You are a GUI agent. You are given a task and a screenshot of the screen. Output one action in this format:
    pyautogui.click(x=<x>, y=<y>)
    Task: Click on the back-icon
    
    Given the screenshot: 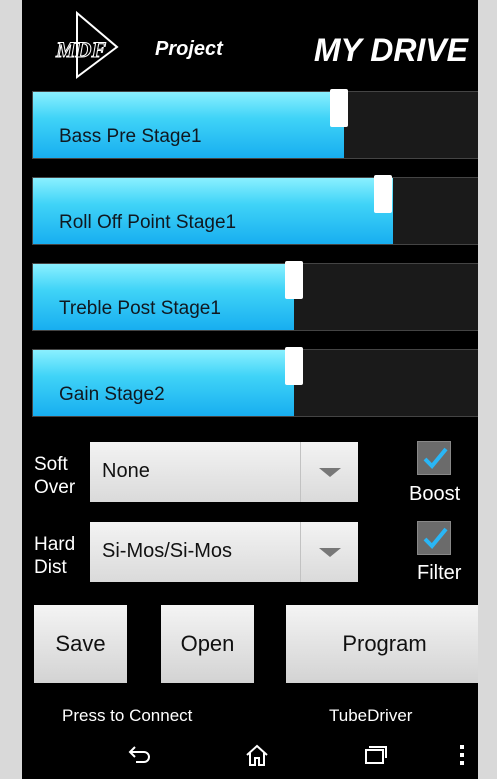 What is the action you would take?
    pyautogui.click(x=140, y=756)
    